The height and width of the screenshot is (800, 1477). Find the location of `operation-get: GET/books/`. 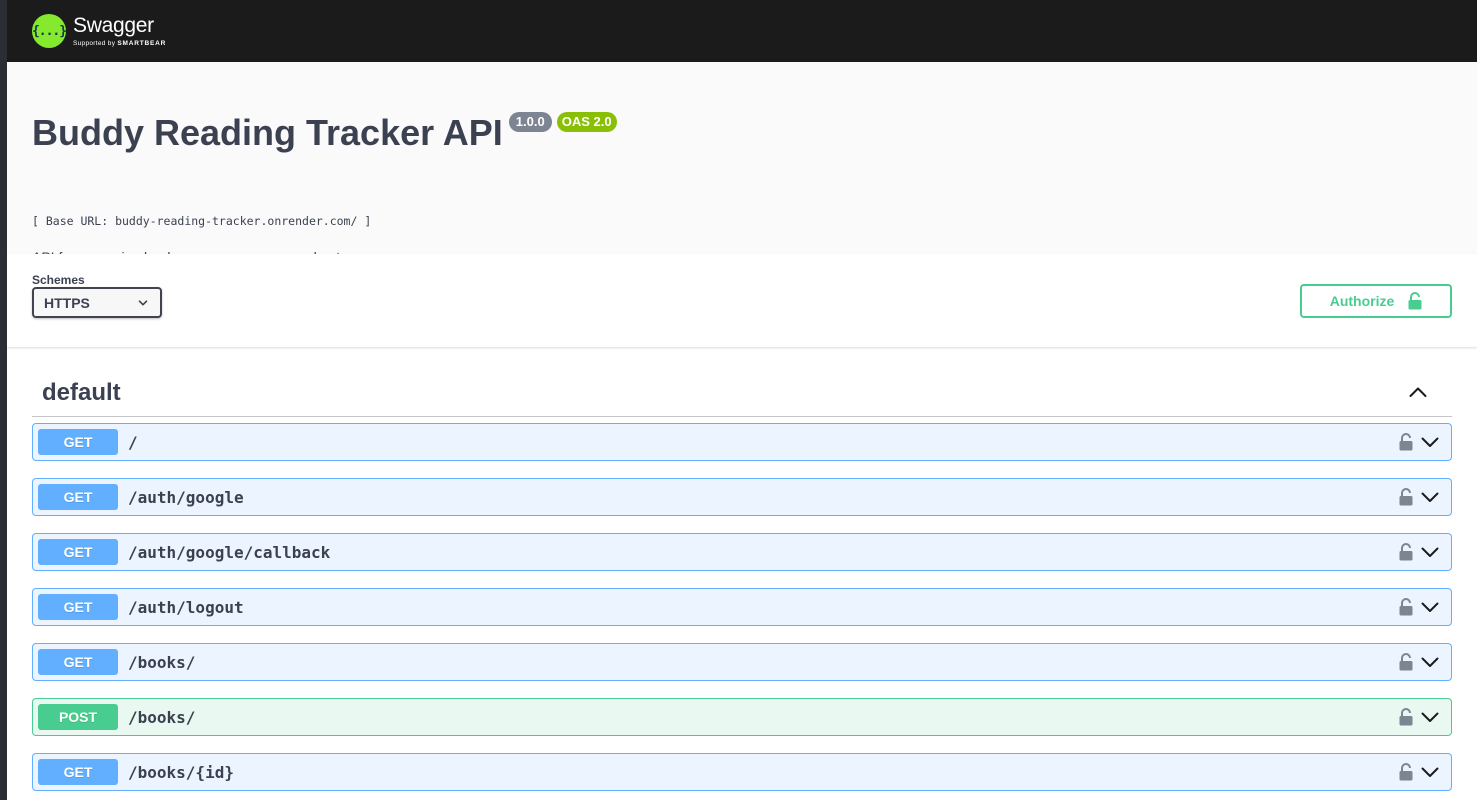

operation-get: GET/books/ is located at coordinates (742, 662).